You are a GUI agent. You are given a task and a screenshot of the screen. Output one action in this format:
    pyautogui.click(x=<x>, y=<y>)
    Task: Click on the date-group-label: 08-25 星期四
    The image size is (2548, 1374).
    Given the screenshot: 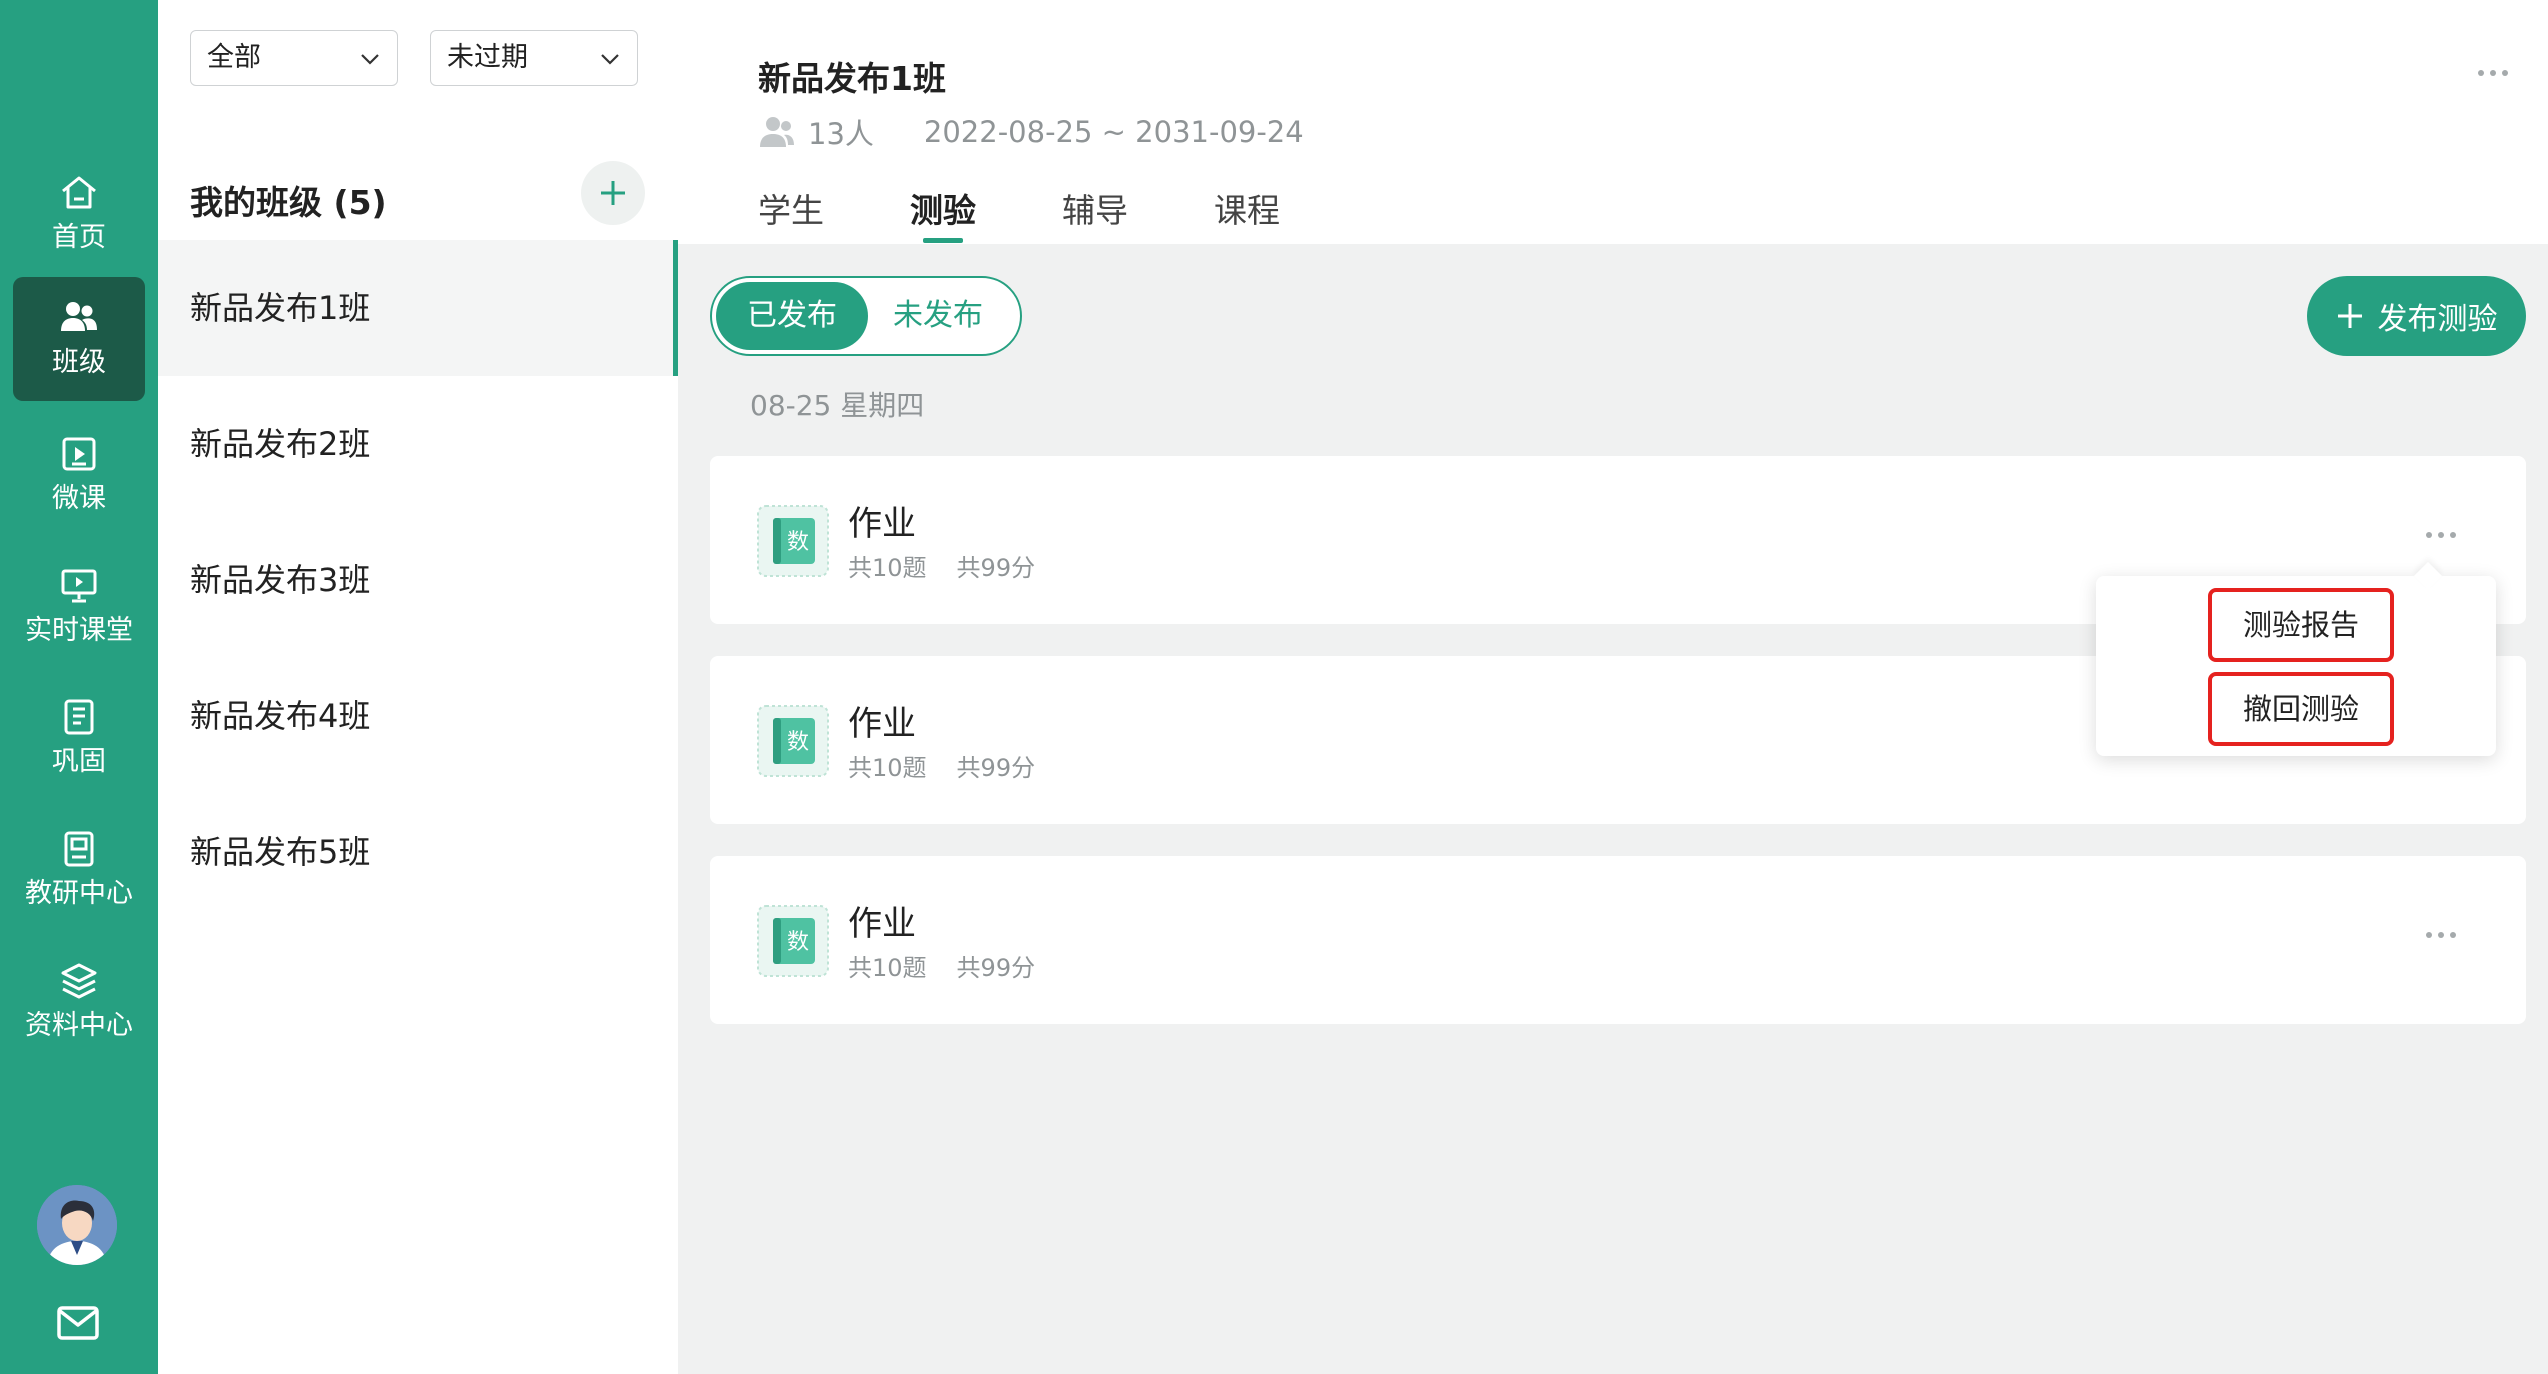 What is the action you would take?
    pyautogui.click(x=837, y=405)
    